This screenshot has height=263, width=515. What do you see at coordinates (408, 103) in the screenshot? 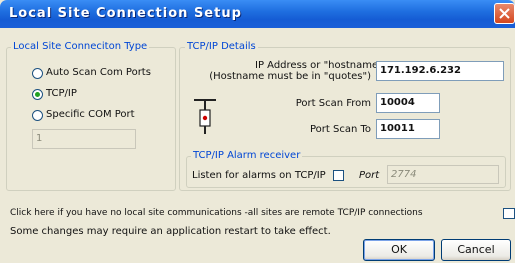
I see `port-from-input: 10004` at bounding box center [408, 103].